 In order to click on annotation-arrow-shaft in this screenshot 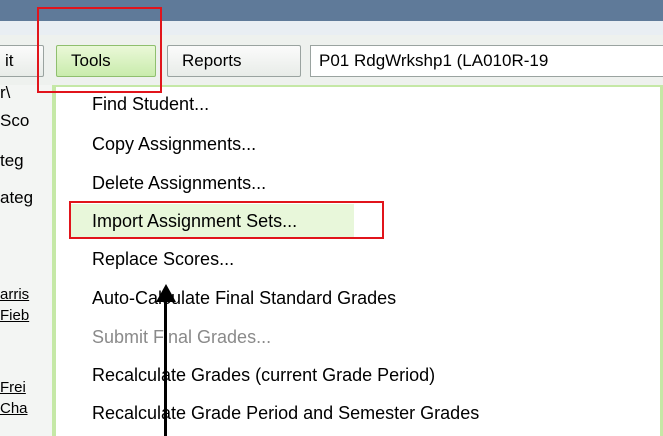, I will do `click(165, 366)`.